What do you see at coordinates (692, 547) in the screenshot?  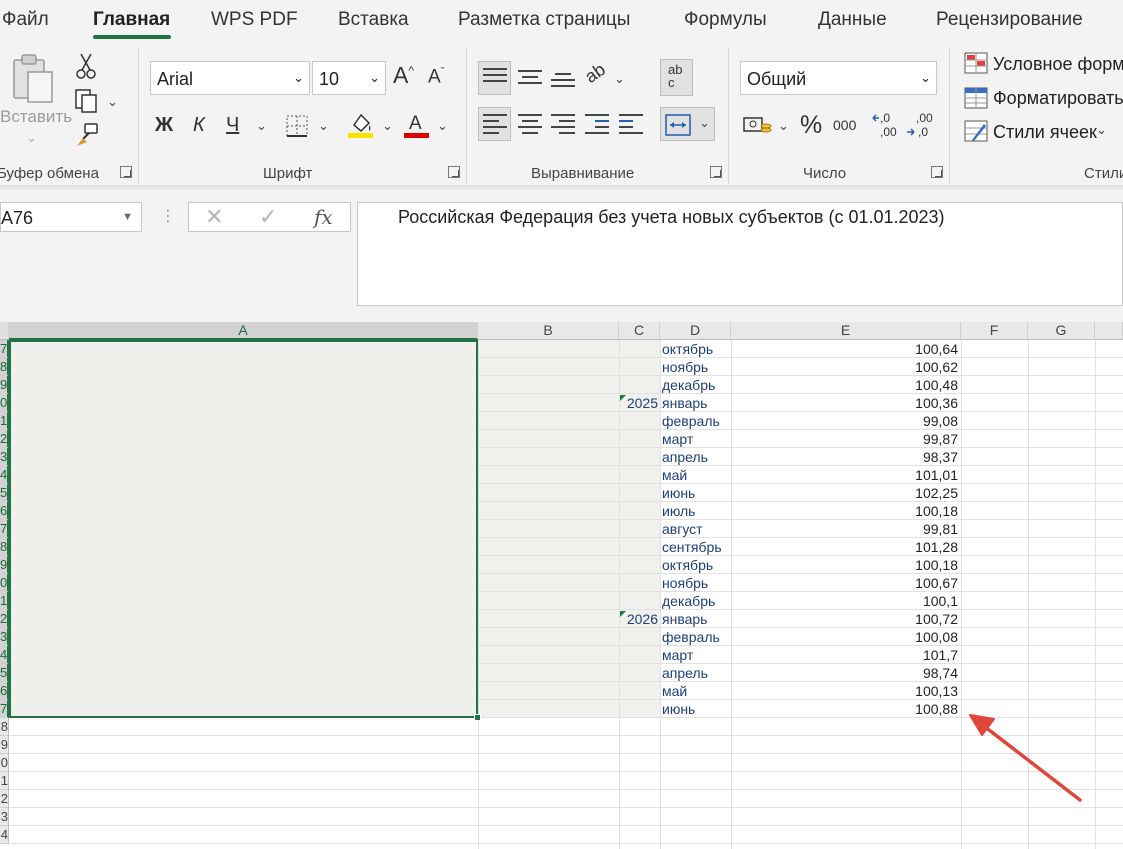 I see `month-cell: сентябрь` at bounding box center [692, 547].